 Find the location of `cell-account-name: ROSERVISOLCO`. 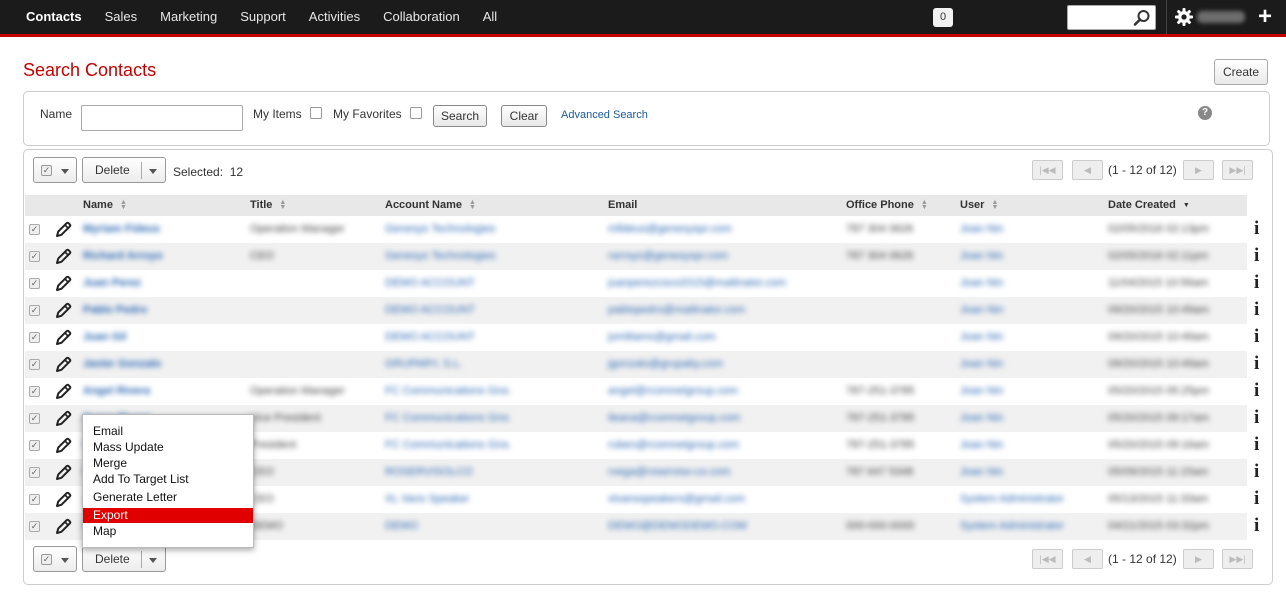

cell-account-name: ROSERVISOLCO is located at coordinates (429, 472).